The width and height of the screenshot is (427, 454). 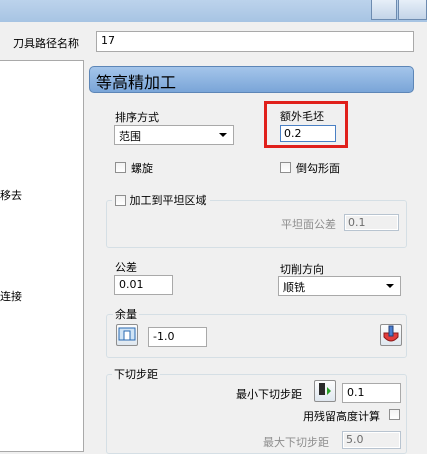 I want to click on stepdown-tool-icon, so click(x=325, y=391).